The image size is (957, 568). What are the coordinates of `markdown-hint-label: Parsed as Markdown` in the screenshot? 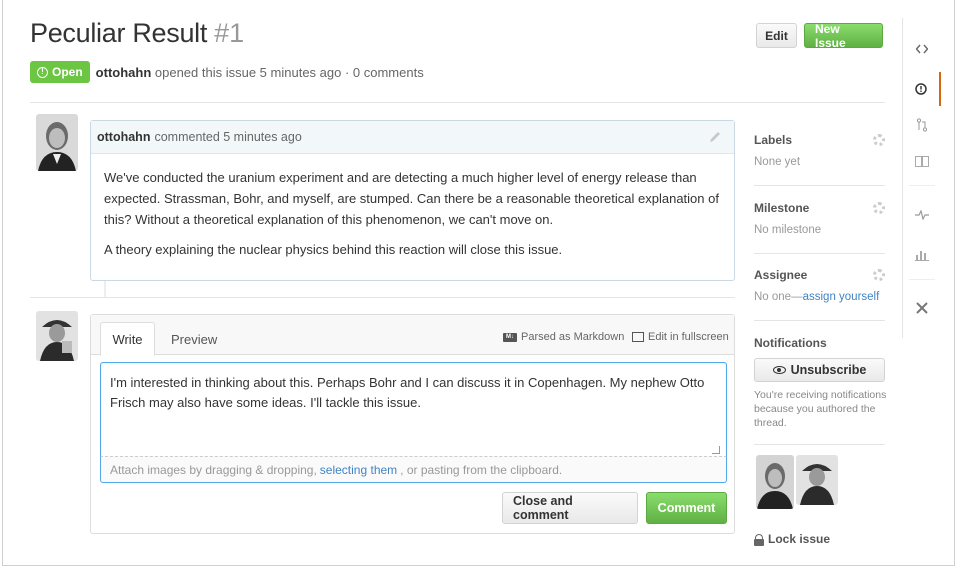 It's located at (573, 337).